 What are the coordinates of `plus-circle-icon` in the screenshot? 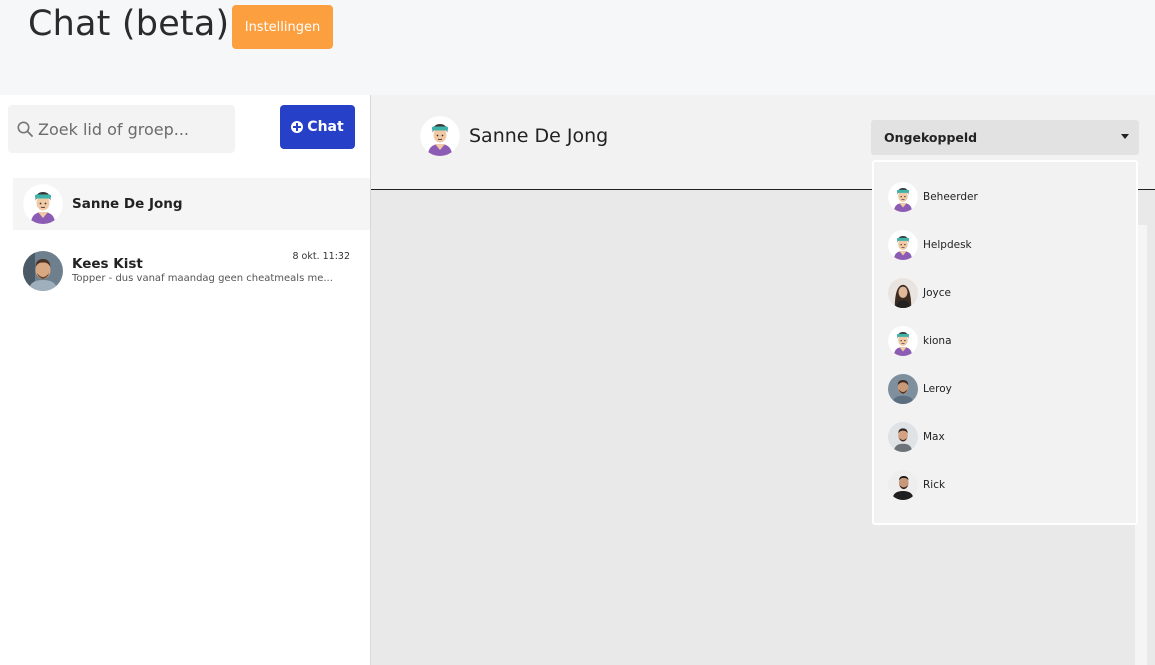 It's located at (297, 127).